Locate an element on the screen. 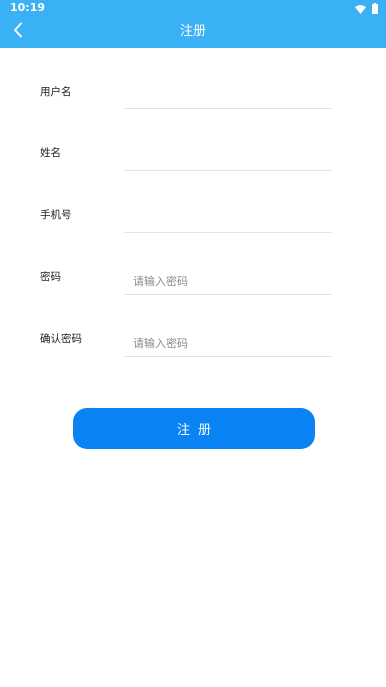  phone-row: 手机号 is located at coordinates (193, 219).